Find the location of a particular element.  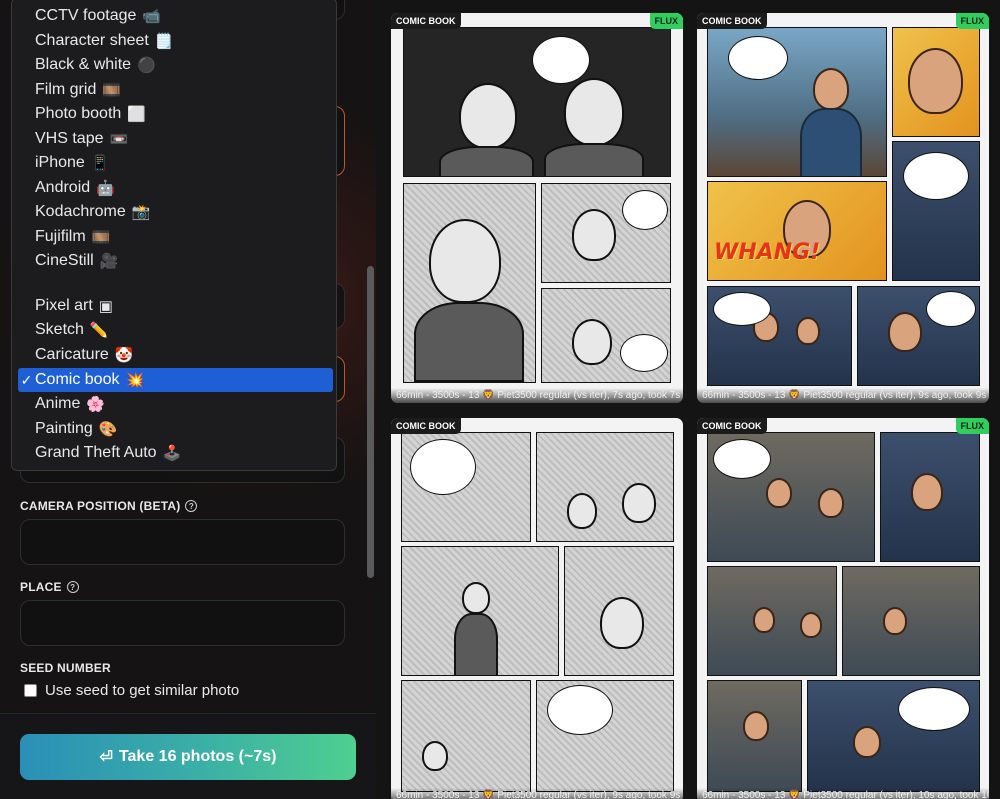

menu-item-label: Caricature is located at coordinates (72, 354).